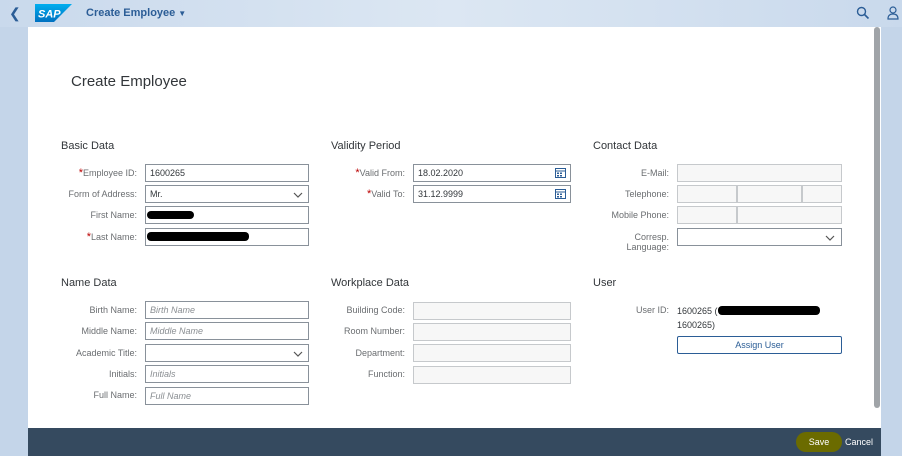 The width and height of the screenshot is (902, 456). I want to click on sap-logo: SAP, so click(53, 13).